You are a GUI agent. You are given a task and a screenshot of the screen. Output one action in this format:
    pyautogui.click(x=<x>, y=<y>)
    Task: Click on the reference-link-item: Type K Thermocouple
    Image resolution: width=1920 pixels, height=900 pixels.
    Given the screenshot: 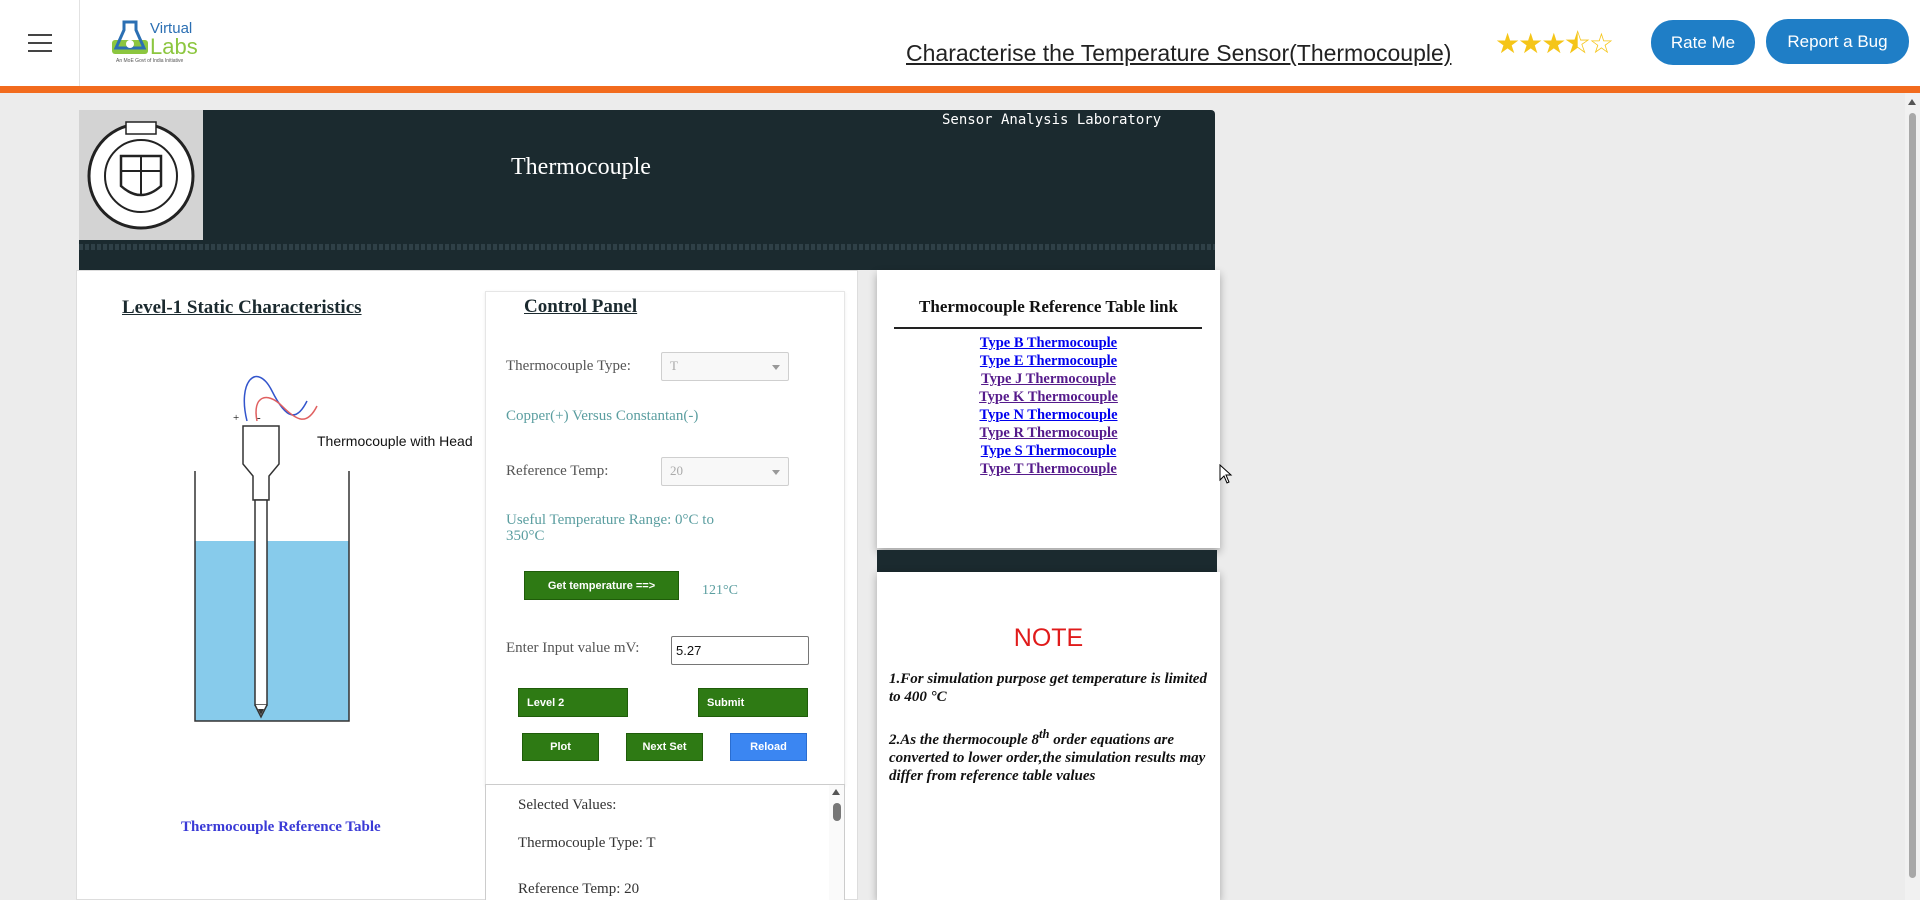 What is the action you would take?
    pyautogui.click(x=1048, y=397)
    